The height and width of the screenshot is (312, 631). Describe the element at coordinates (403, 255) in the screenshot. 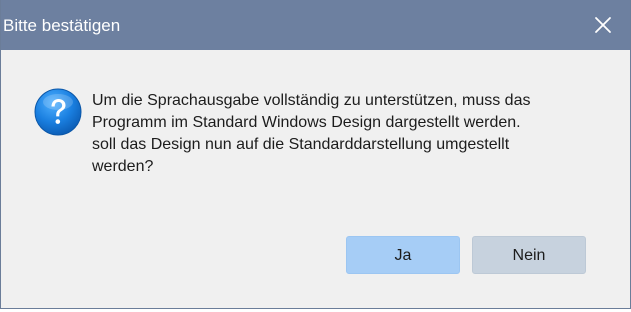

I see `yes-button: Ja` at that location.